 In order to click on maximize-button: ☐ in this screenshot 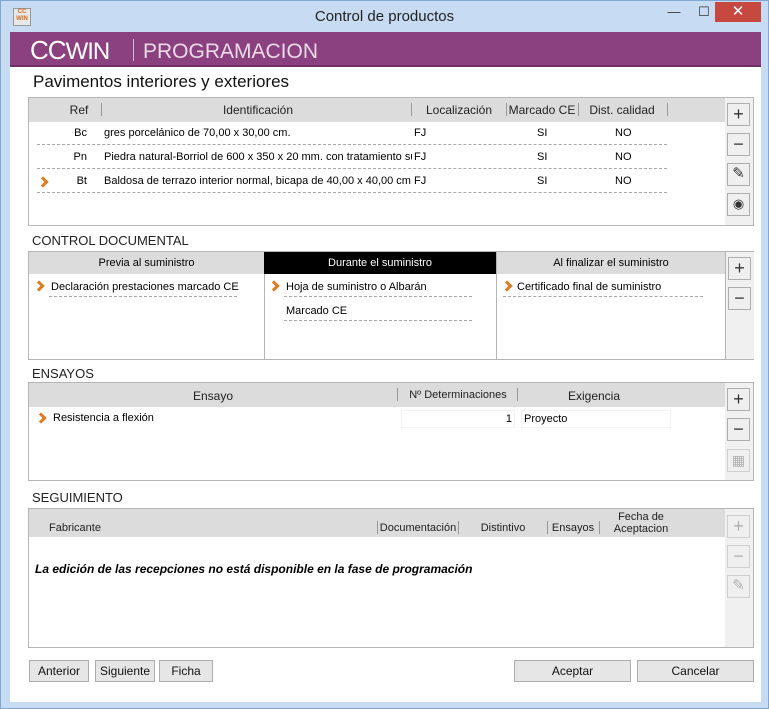, I will do `click(704, 12)`.